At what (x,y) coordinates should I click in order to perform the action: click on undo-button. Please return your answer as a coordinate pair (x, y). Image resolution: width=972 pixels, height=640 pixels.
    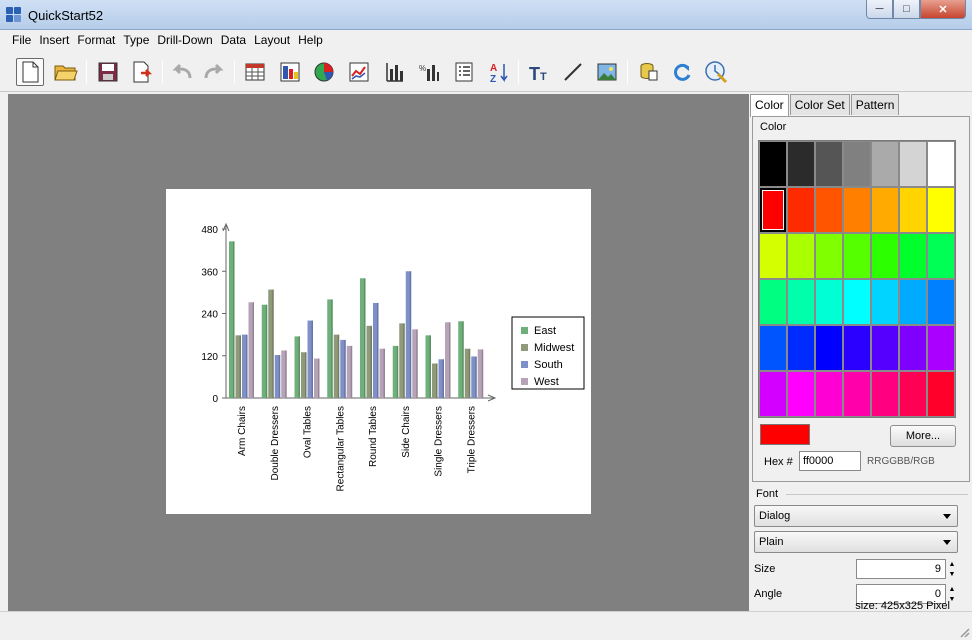
    Looking at the image, I should click on (182, 72).